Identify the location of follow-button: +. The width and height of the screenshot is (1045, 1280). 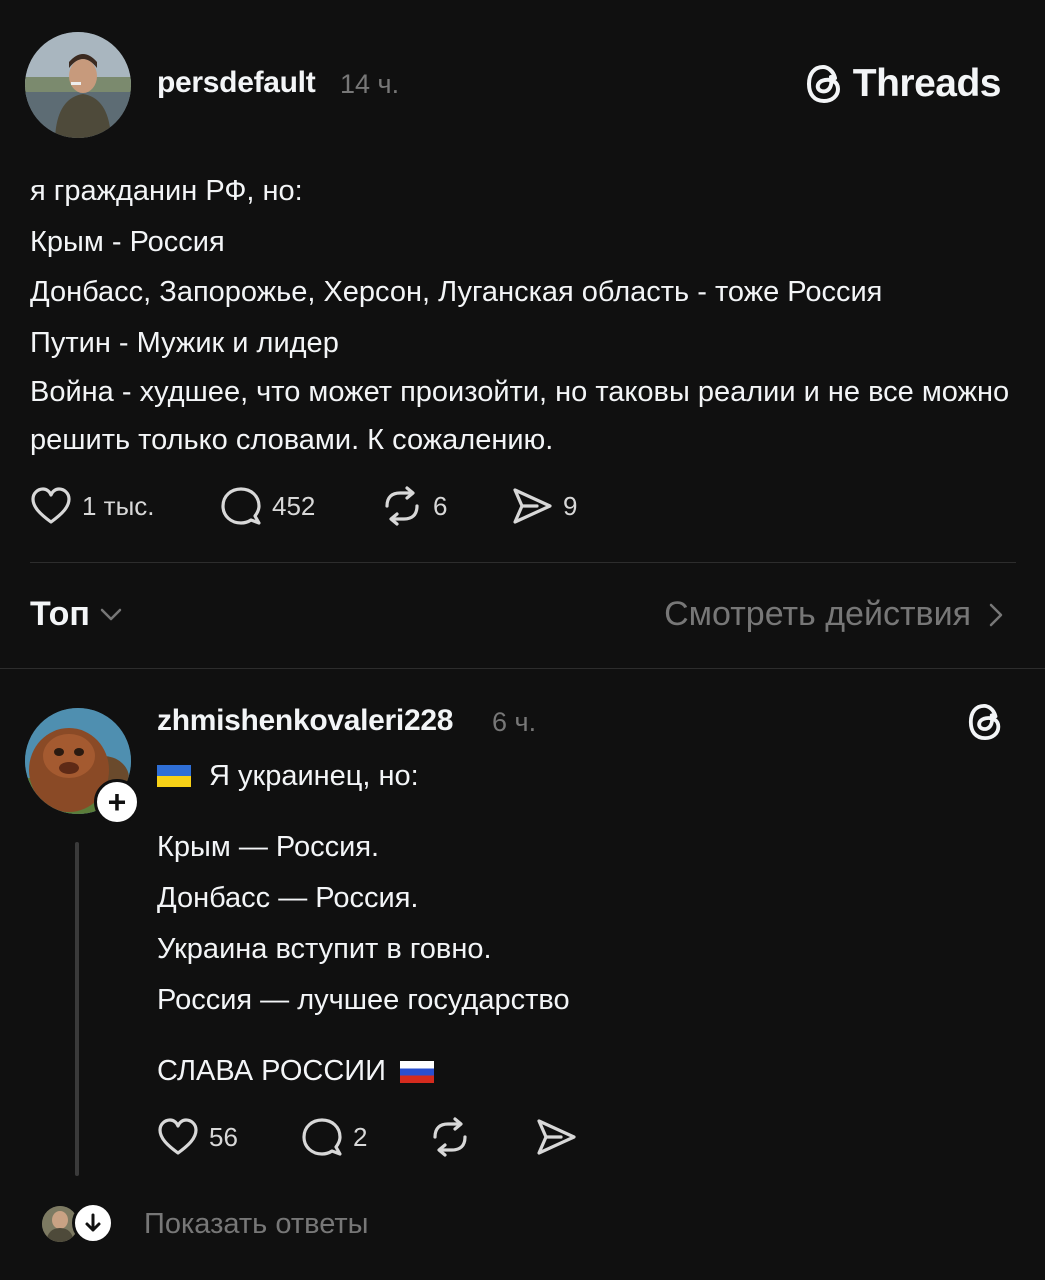
(117, 802).